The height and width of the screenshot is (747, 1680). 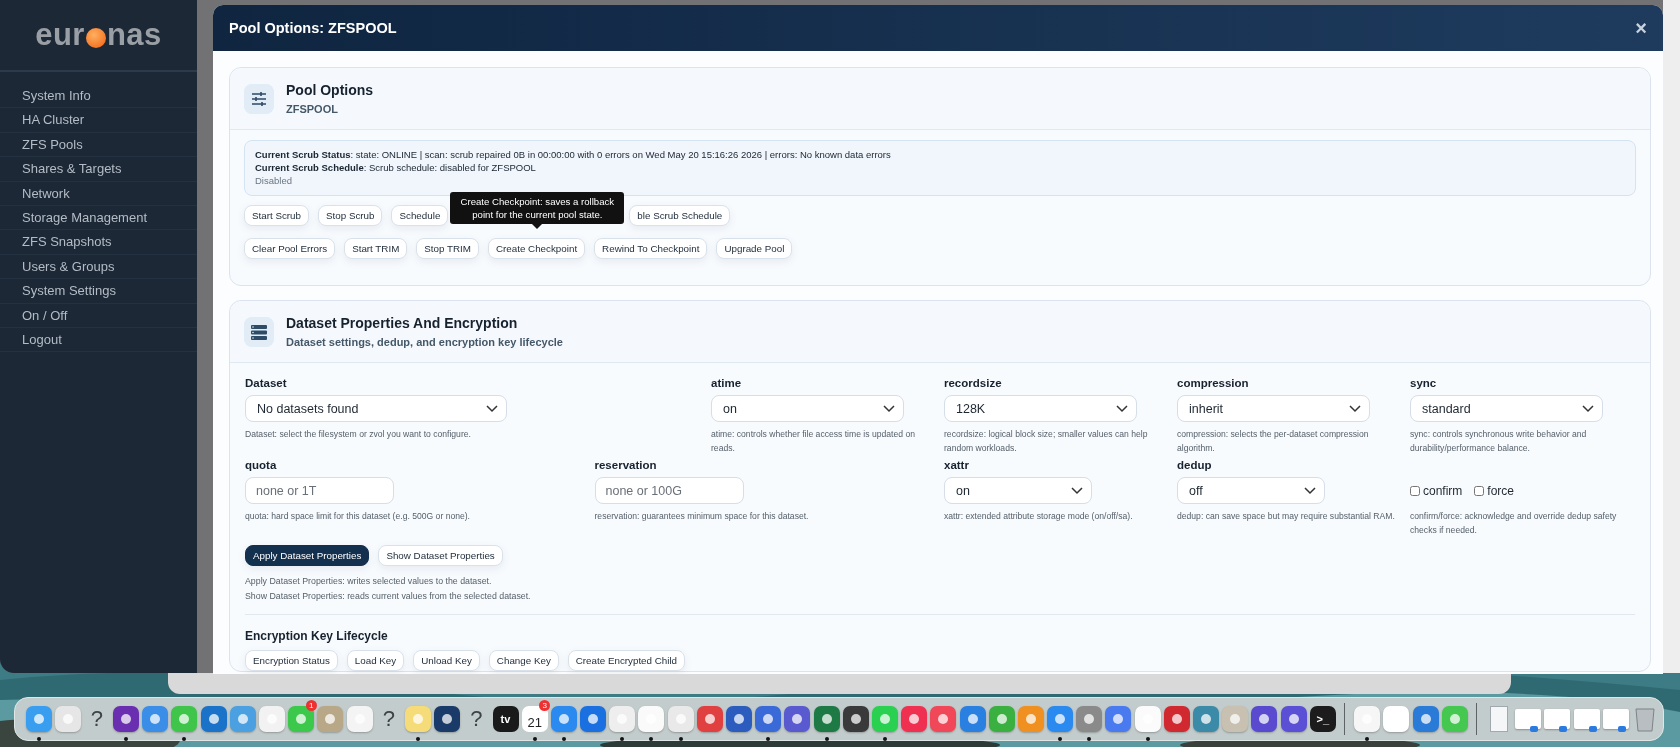 What do you see at coordinates (726, 383) in the screenshot?
I see `field-label: atime` at bounding box center [726, 383].